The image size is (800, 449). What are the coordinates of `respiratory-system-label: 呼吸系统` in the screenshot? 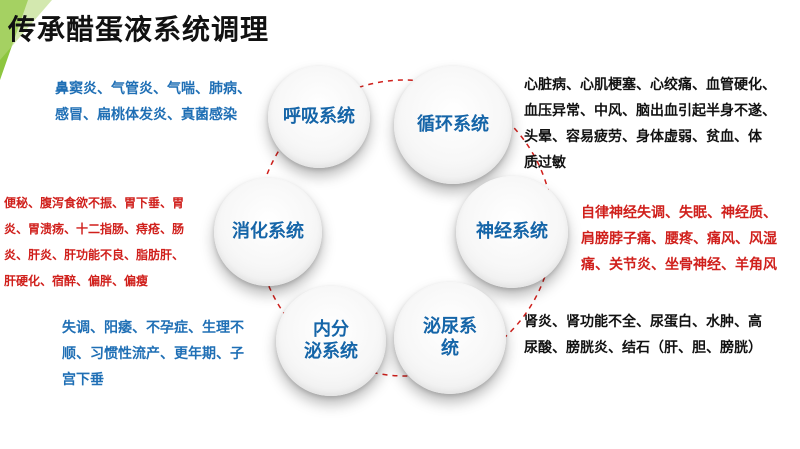 It's located at (319, 116).